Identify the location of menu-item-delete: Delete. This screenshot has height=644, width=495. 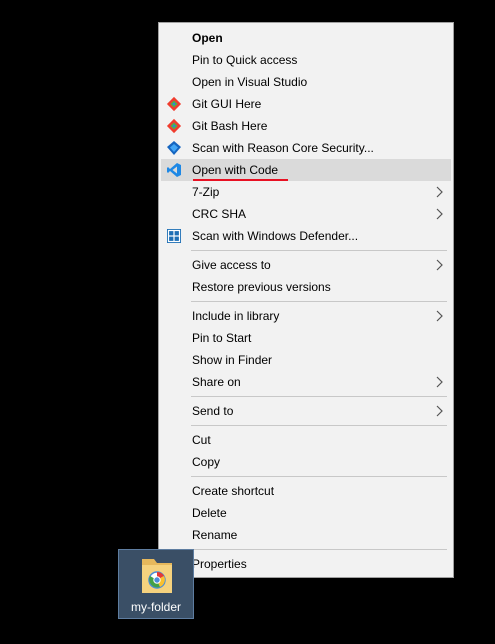
(306, 513).